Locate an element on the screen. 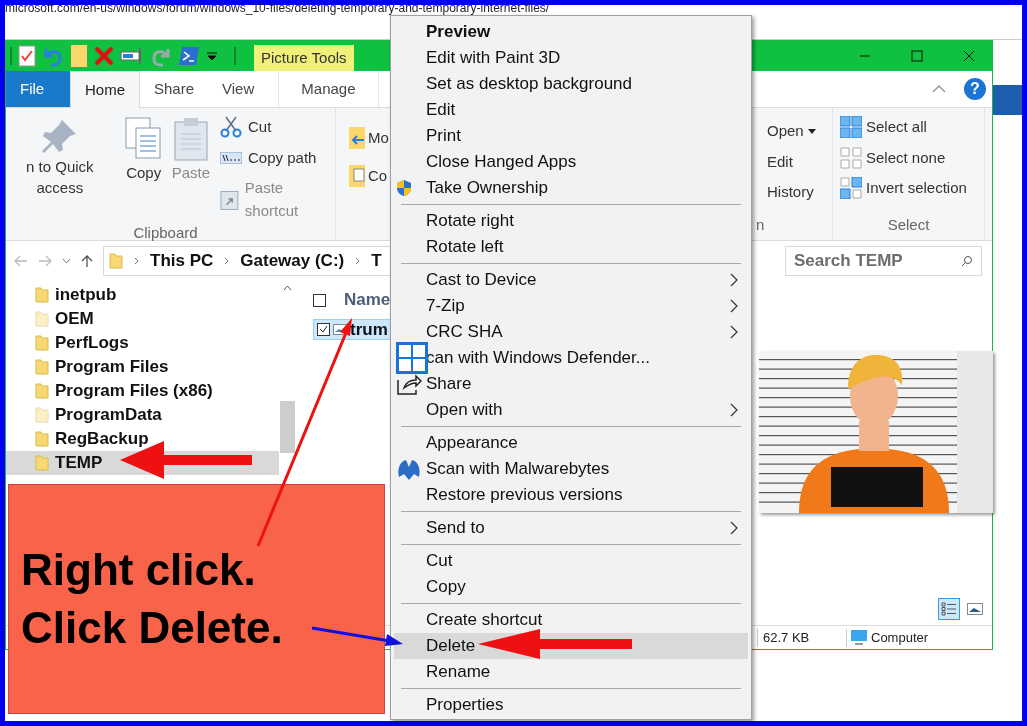 This screenshot has height=726, width=1027. history-button: History is located at coordinates (799, 192).